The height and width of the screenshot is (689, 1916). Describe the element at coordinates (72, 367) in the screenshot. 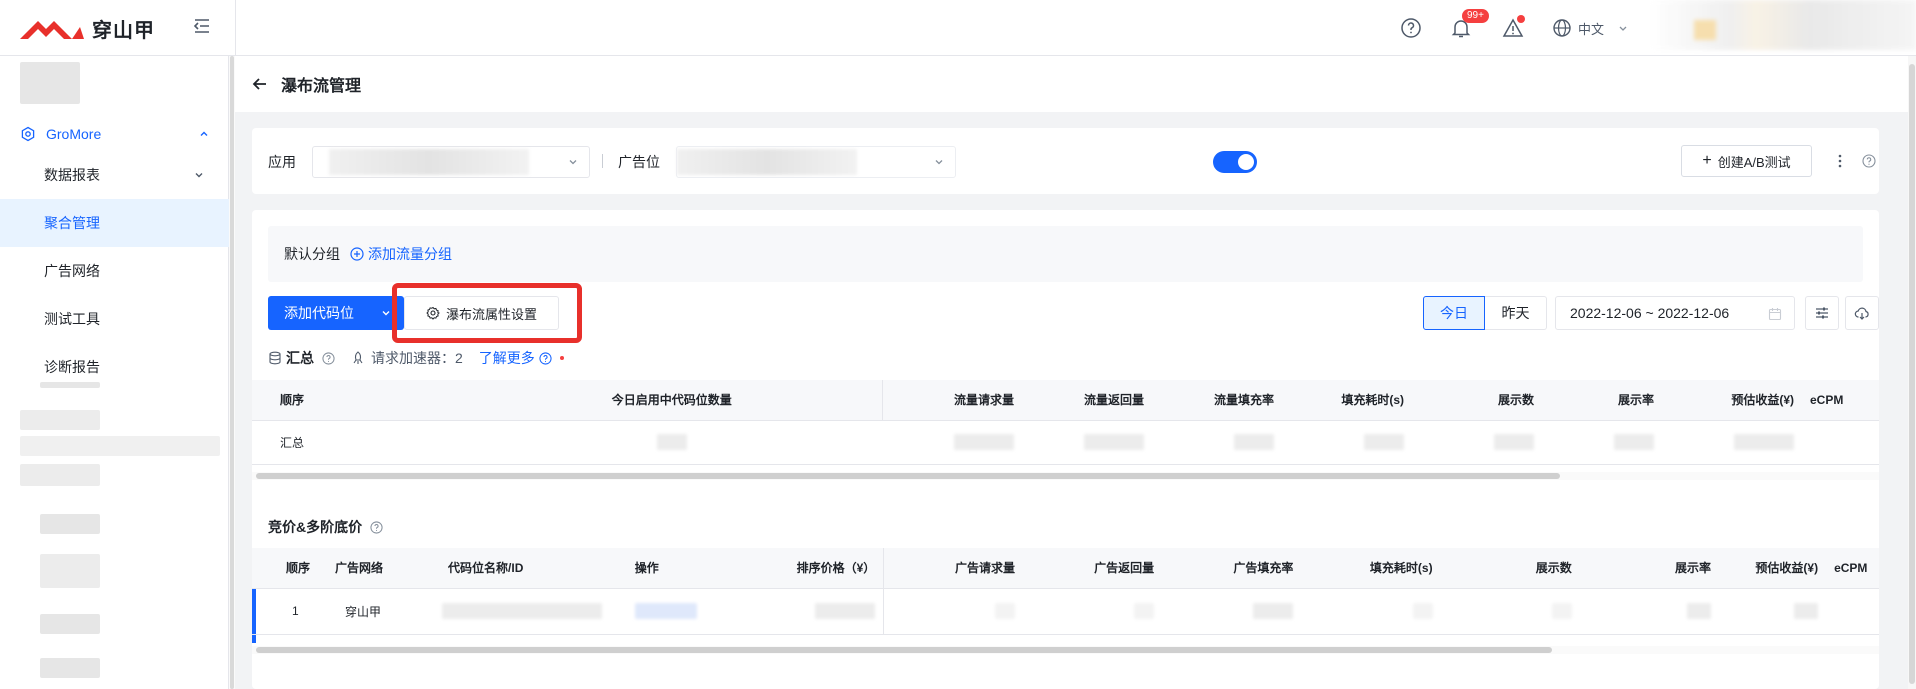

I see `sidebar-item-label: 诊断报告` at that location.